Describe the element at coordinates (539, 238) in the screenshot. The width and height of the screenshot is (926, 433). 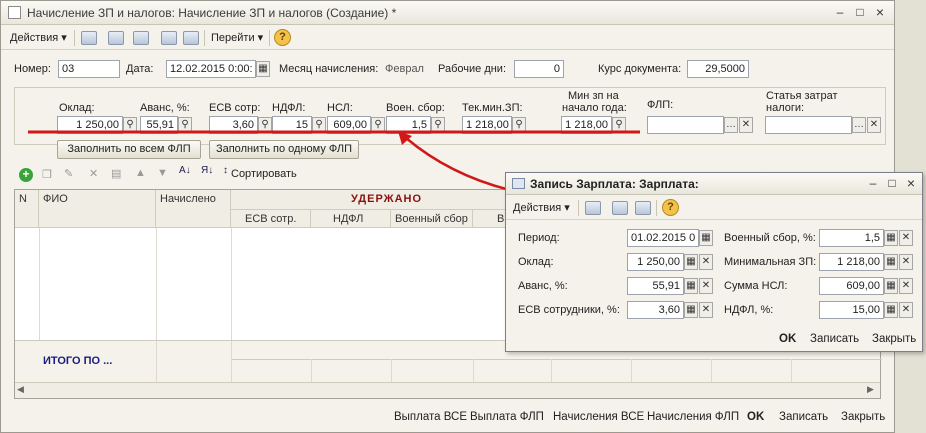
I see `period-label: Период:` at that location.